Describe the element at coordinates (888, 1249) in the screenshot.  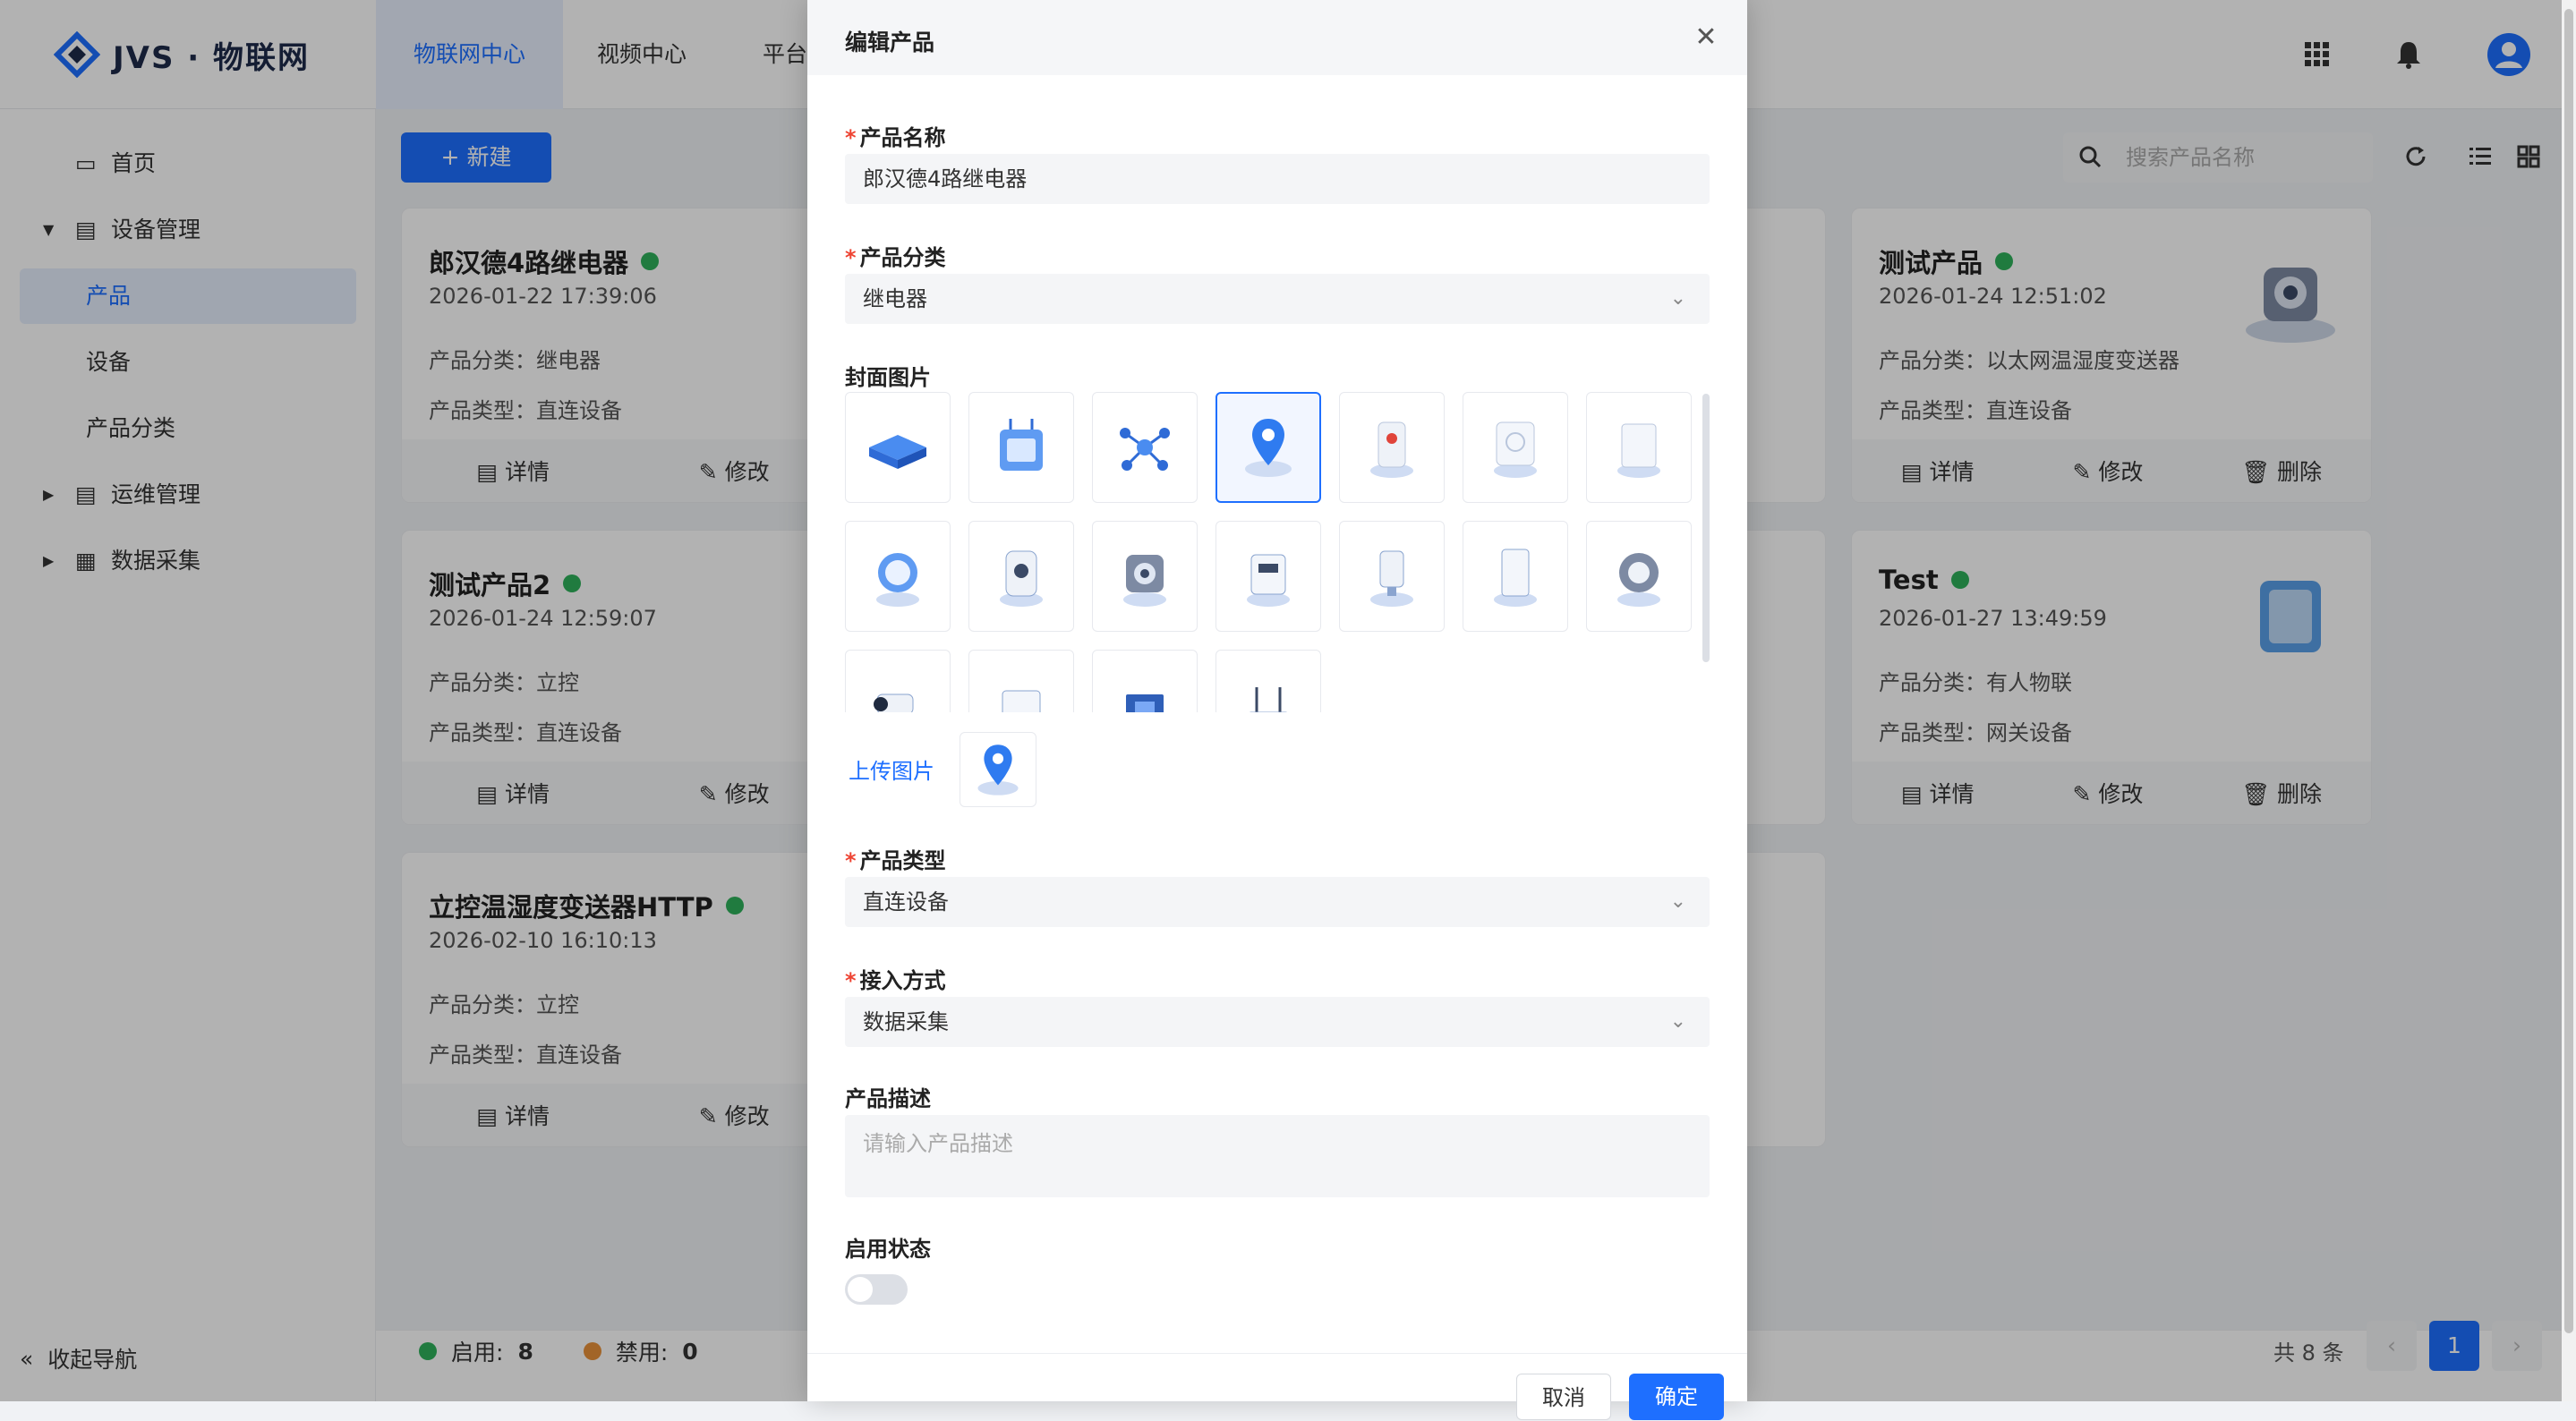
I see `status-label: 启用状态` at that location.